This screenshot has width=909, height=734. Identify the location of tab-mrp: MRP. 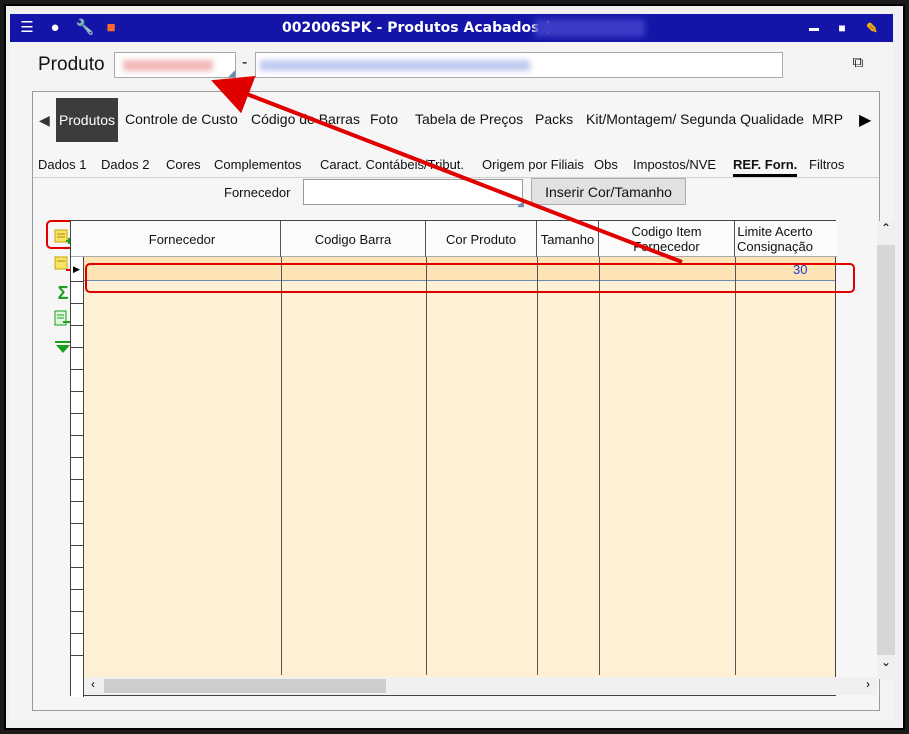
(827, 119).